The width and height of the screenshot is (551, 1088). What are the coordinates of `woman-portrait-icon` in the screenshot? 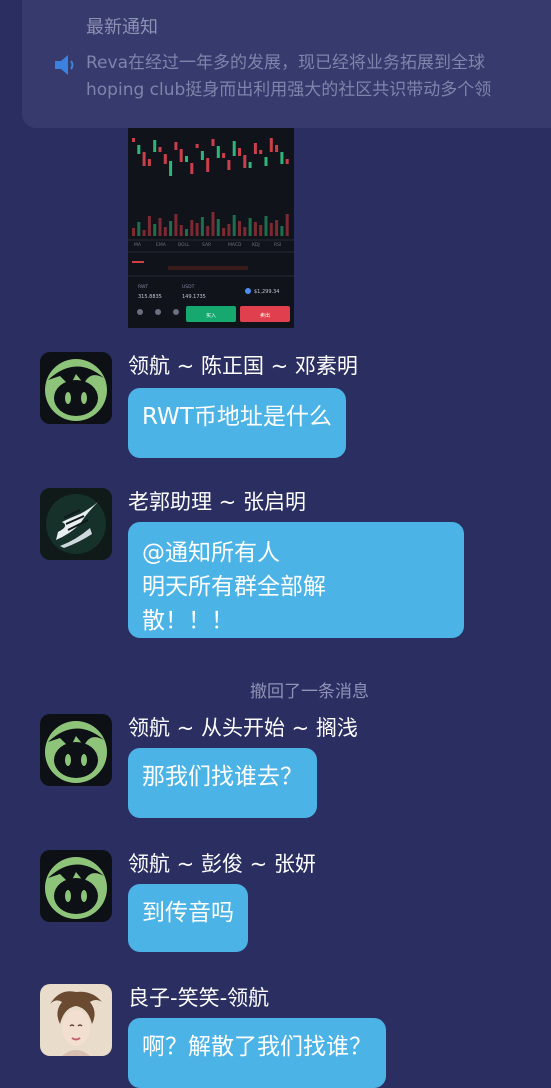 It's located at (76, 1020).